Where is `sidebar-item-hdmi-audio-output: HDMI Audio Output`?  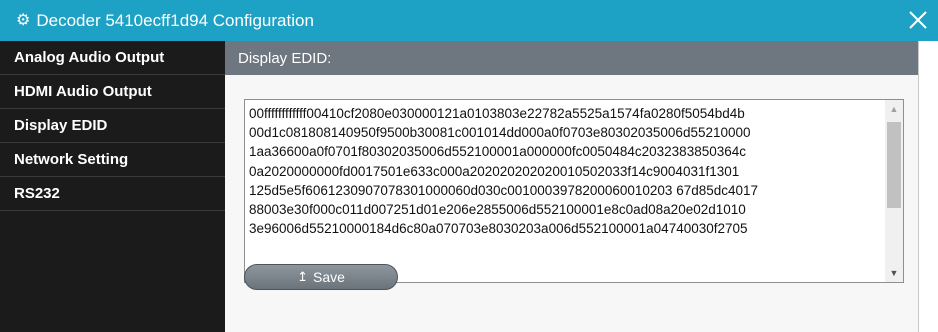
sidebar-item-hdmi-audio-output: HDMI Audio Output is located at coordinates (112, 92).